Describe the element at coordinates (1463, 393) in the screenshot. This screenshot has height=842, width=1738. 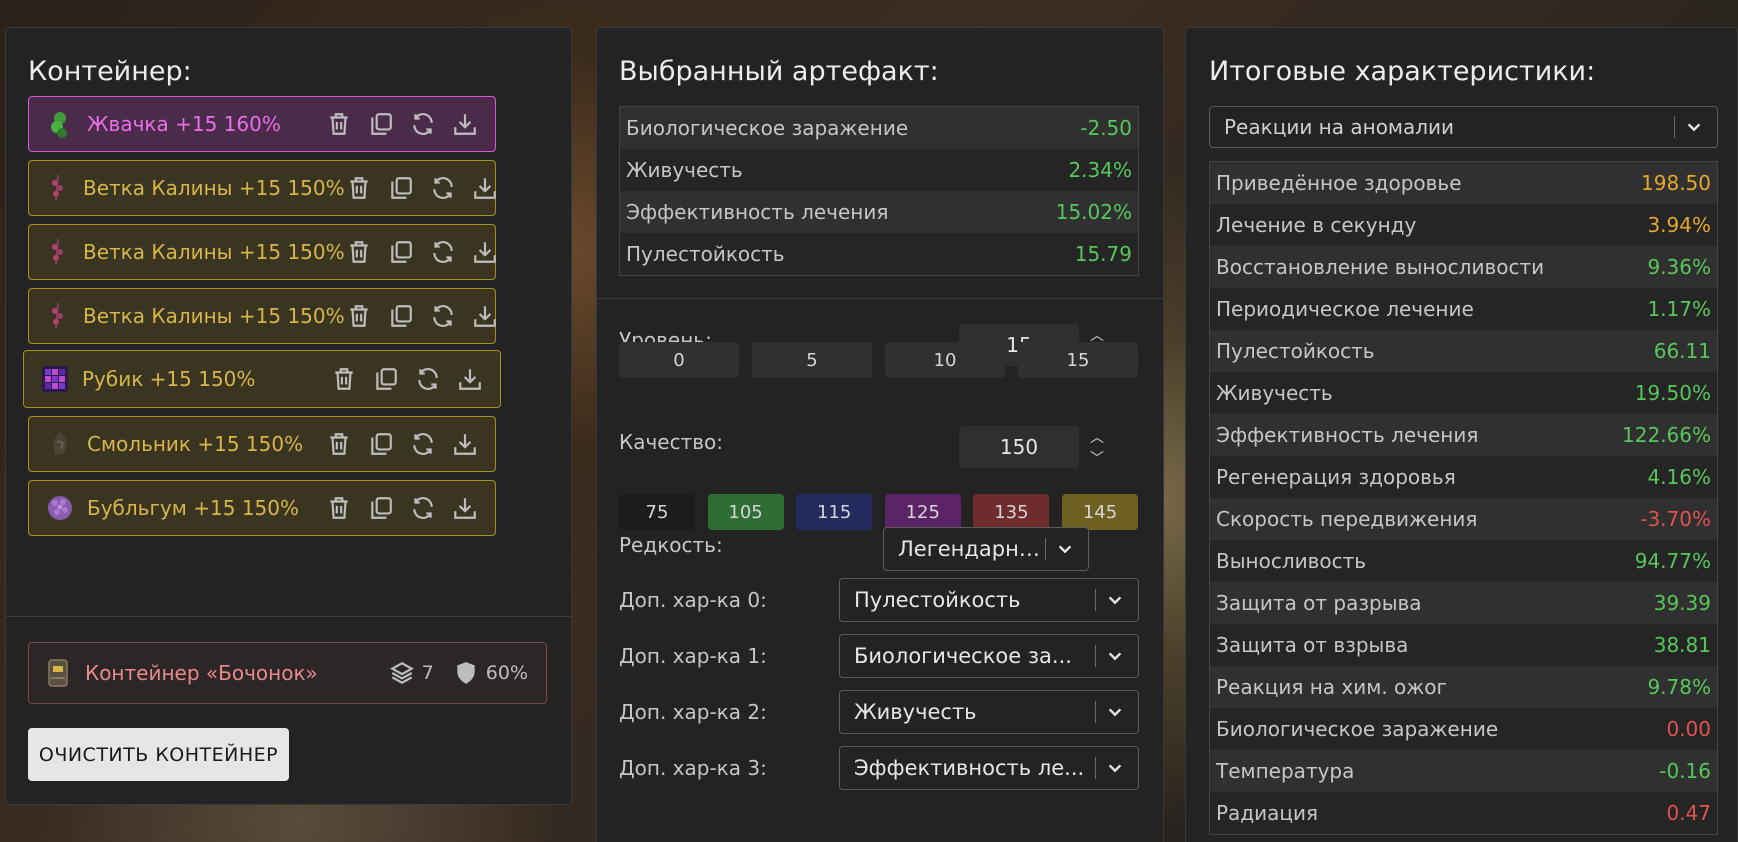
I see `stat-row: Живучесть 19.50%` at that location.